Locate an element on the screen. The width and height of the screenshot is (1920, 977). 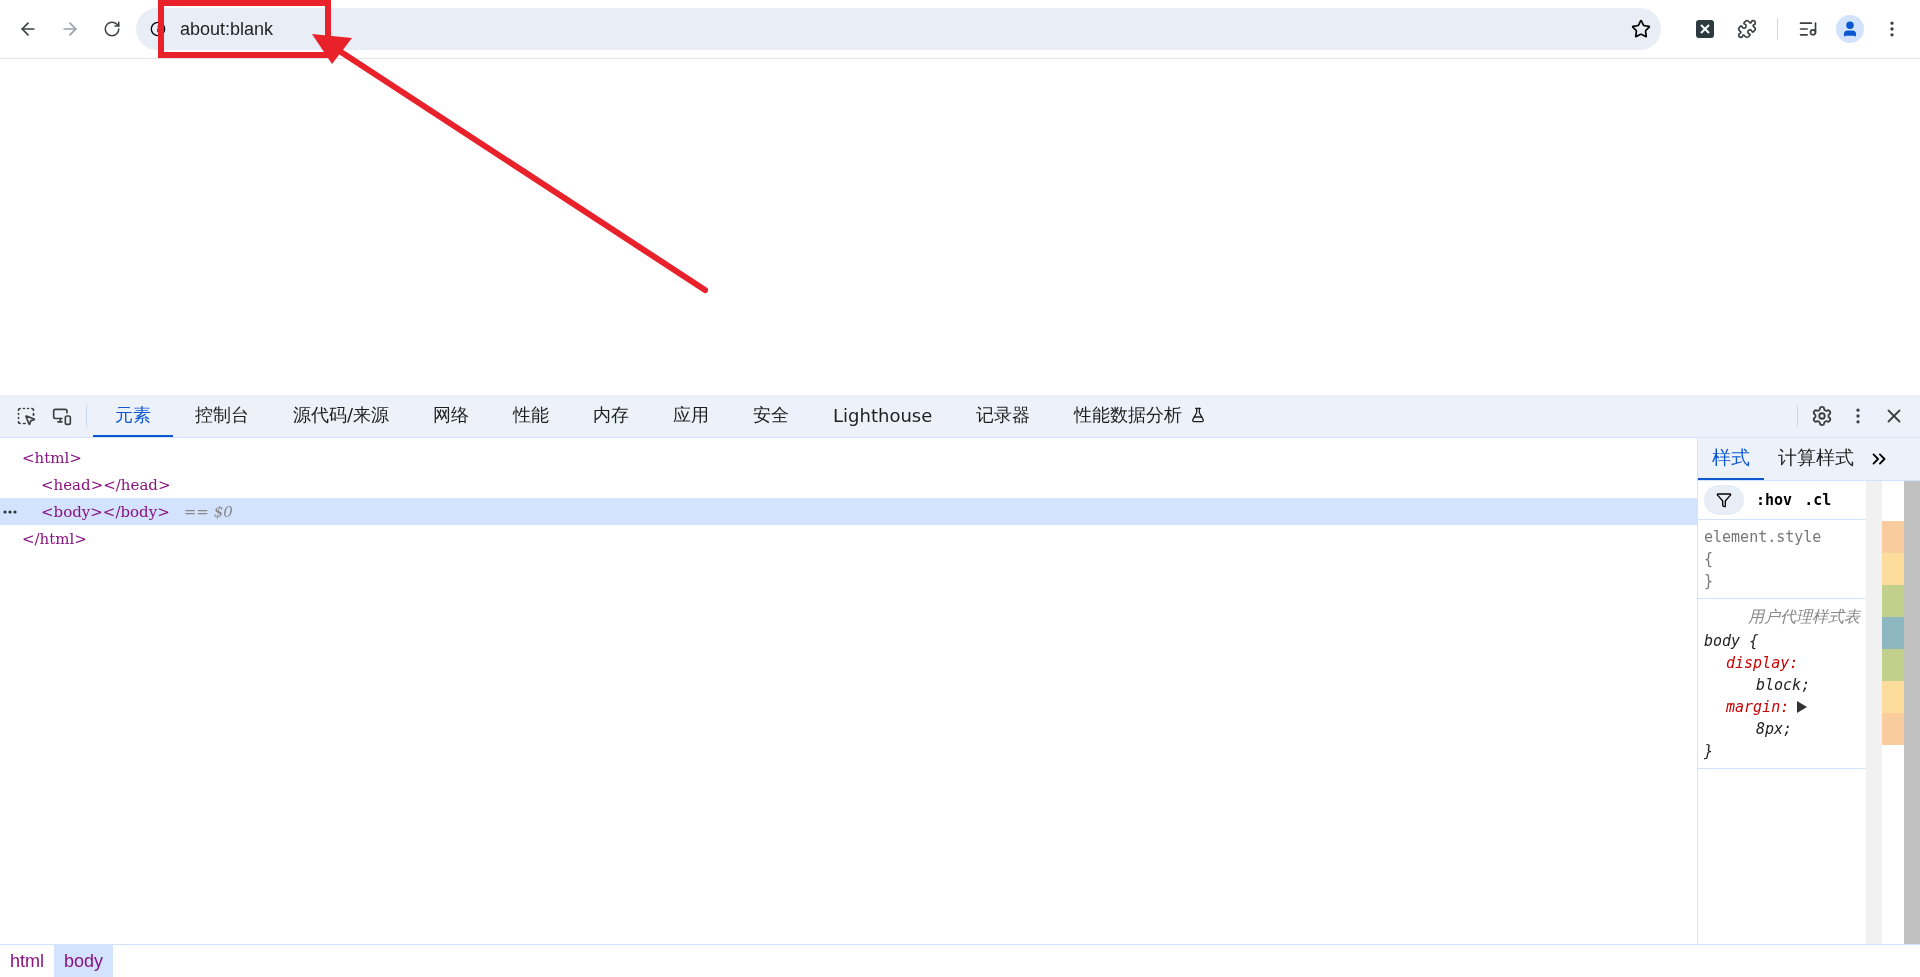
device-toolbar-icon is located at coordinates (62, 416).